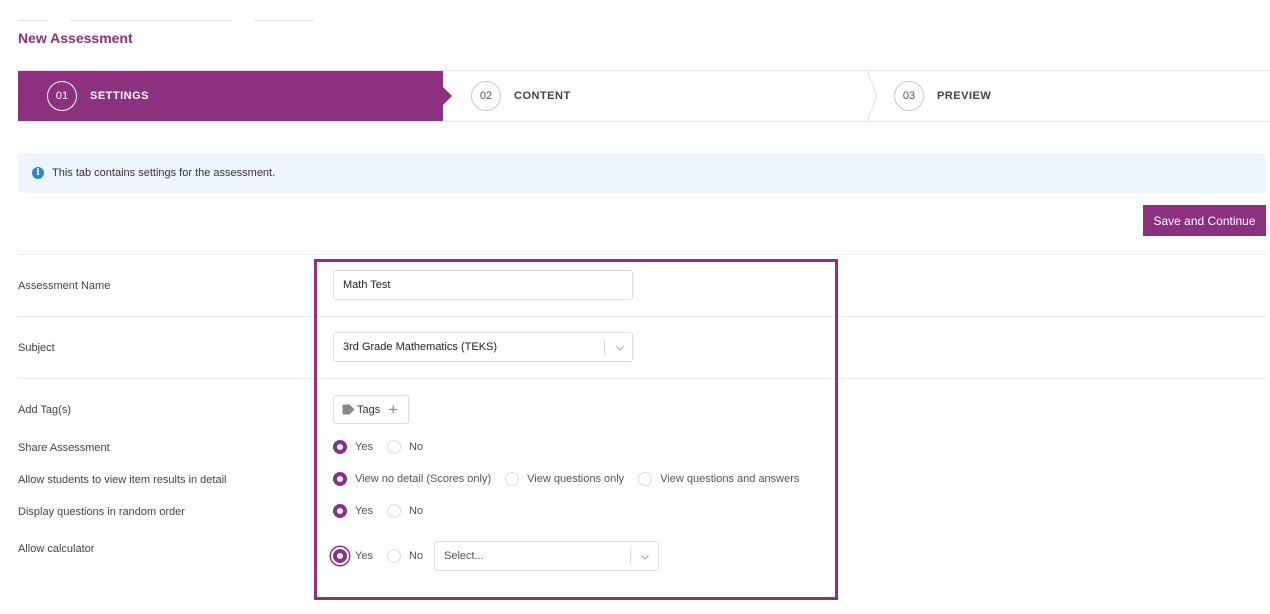  I want to click on add-tags-button: Tags +, so click(371, 409).